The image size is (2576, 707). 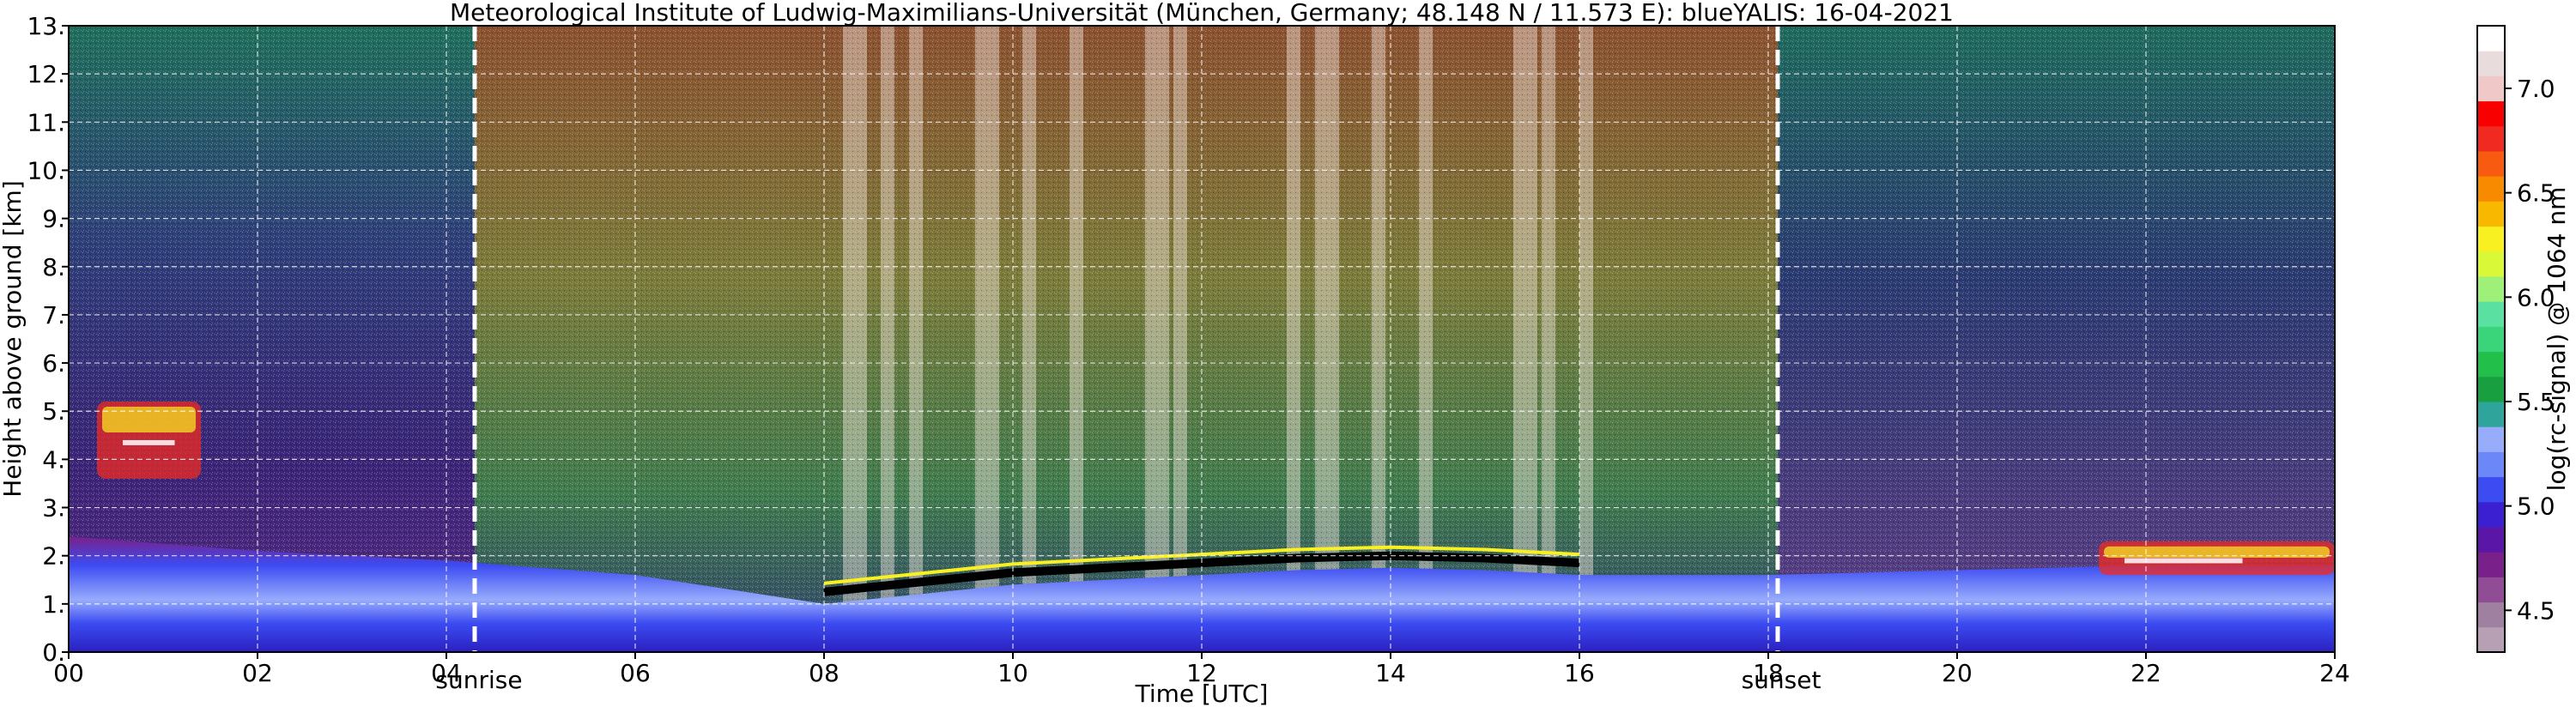 What do you see at coordinates (53, 653) in the screenshot?
I see `y-tick-label: 0.` at bounding box center [53, 653].